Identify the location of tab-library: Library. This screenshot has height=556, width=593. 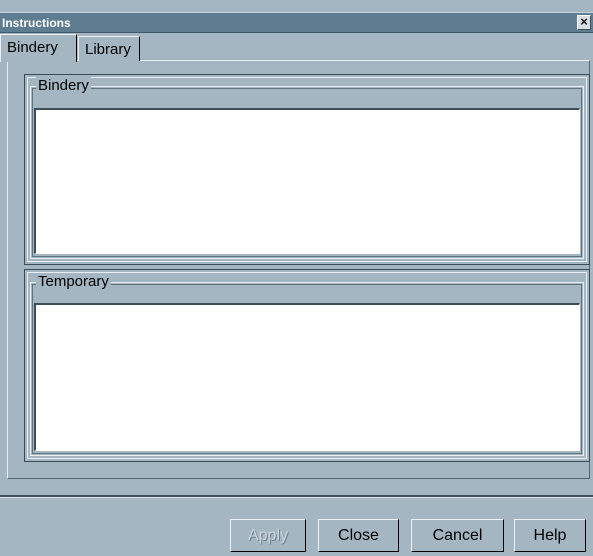
(109, 48).